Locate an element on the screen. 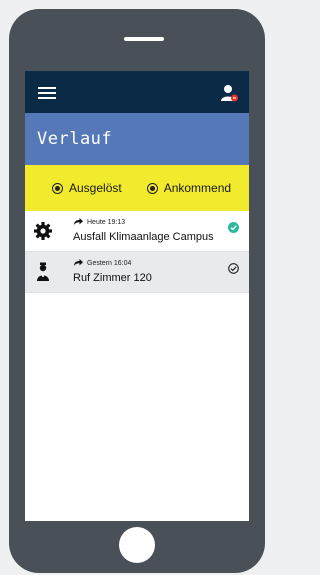  list-item: Gestern 16:04 Ruf Zimmer 120 is located at coordinates (137, 272).